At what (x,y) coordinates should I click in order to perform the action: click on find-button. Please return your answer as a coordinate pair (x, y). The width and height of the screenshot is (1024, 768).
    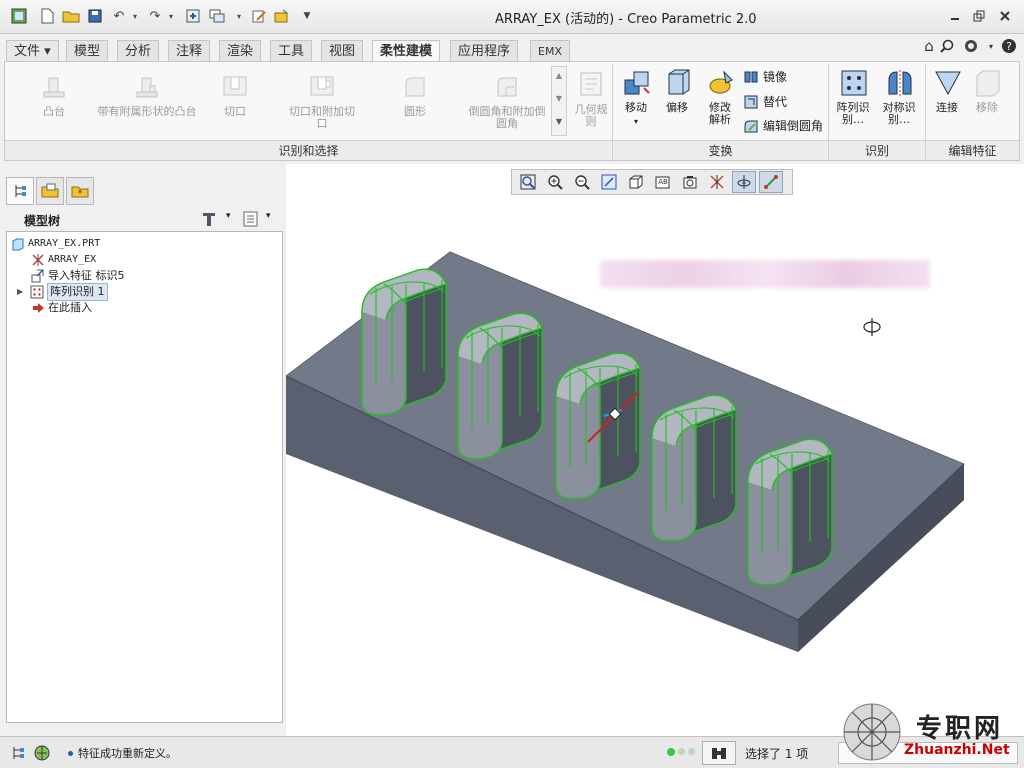
    Looking at the image, I should click on (719, 753).